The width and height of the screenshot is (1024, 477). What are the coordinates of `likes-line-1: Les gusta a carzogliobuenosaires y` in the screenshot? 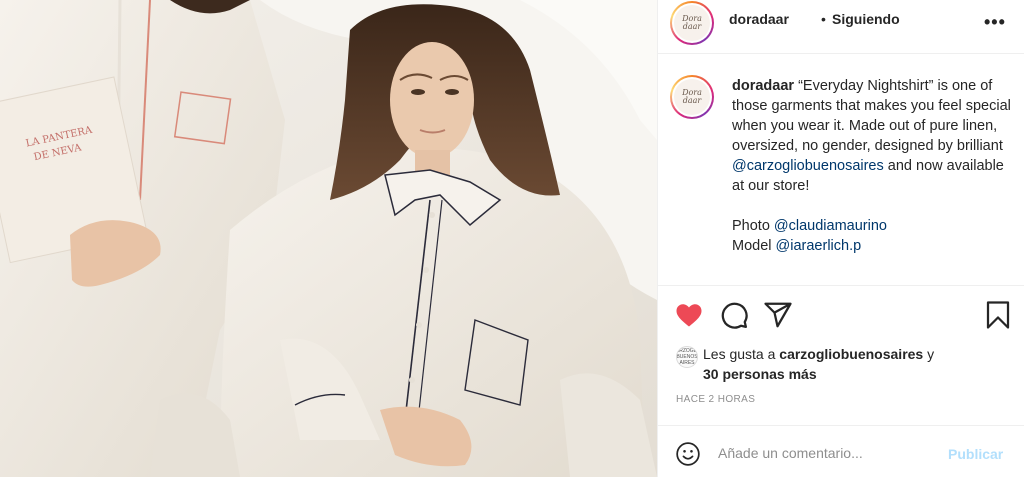 It's located at (818, 354).